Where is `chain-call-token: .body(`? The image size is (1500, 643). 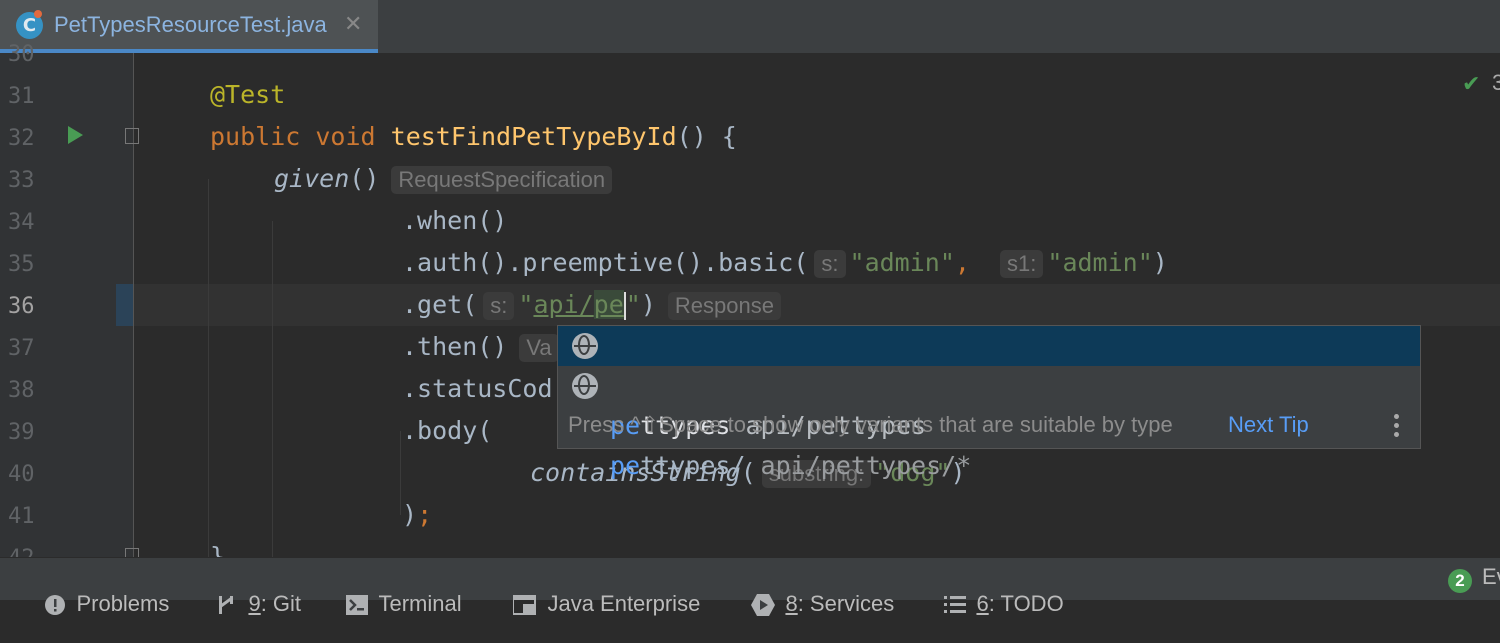 chain-call-token: .body( is located at coordinates (447, 430).